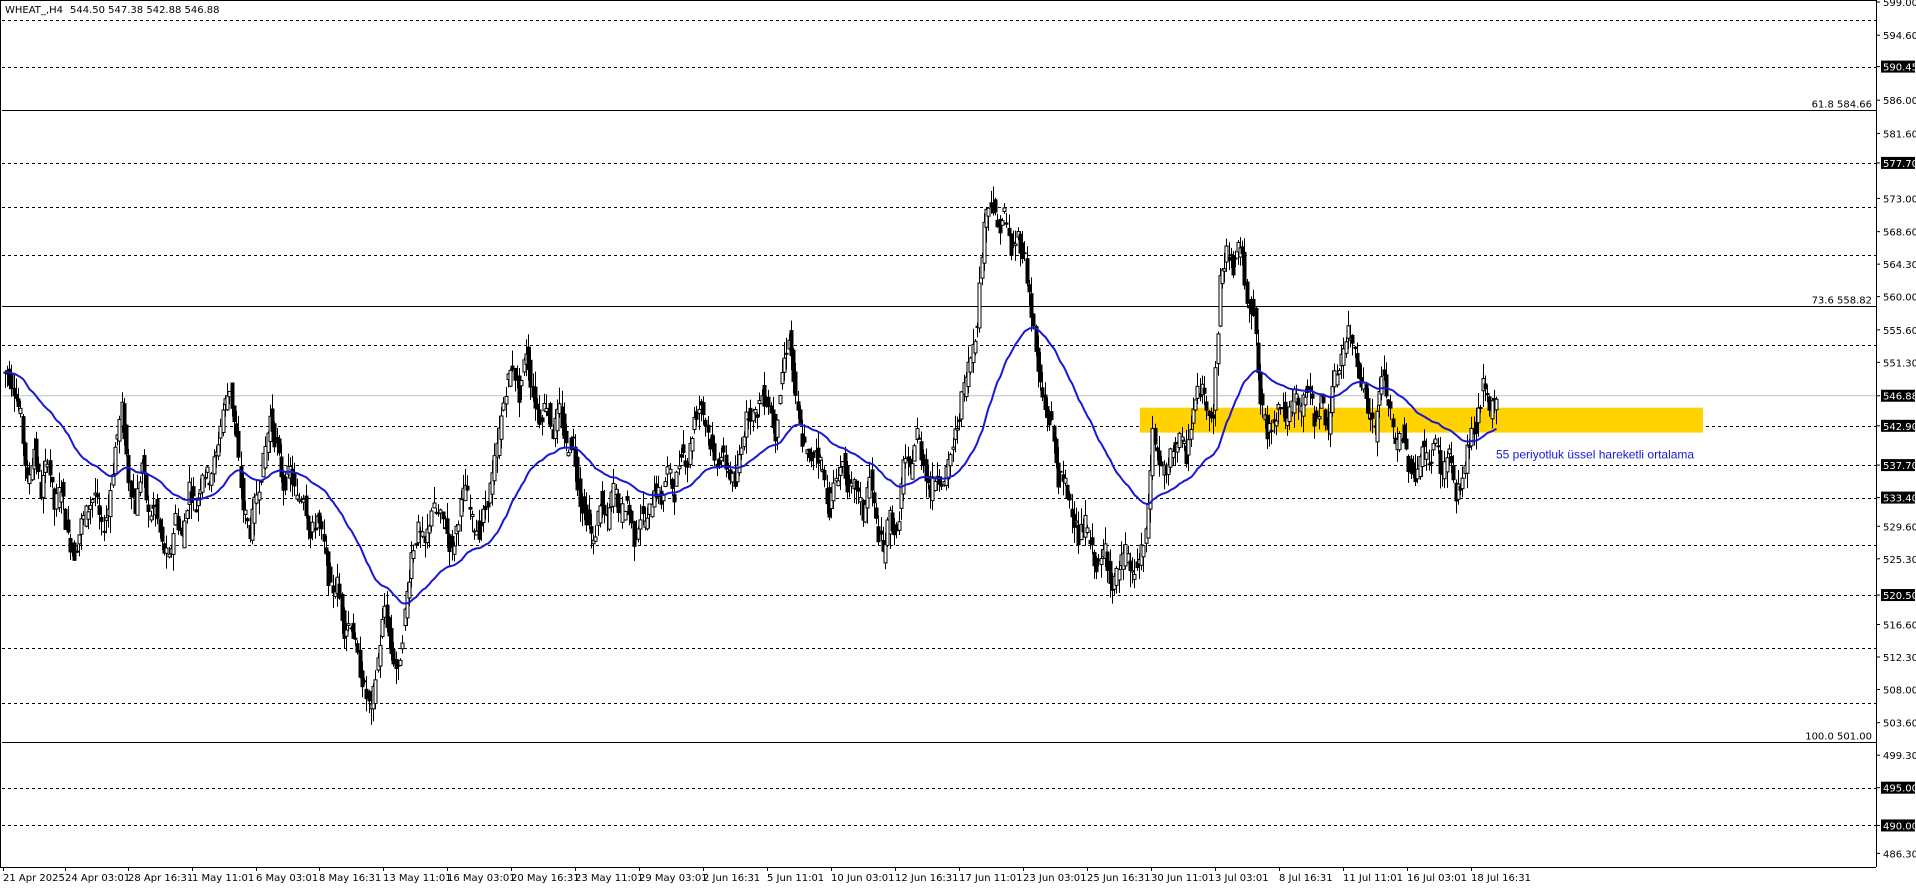 The width and height of the screenshot is (1916, 888). What do you see at coordinates (1899, 625) in the screenshot?
I see `y-tick-label: 516.60` at bounding box center [1899, 625].